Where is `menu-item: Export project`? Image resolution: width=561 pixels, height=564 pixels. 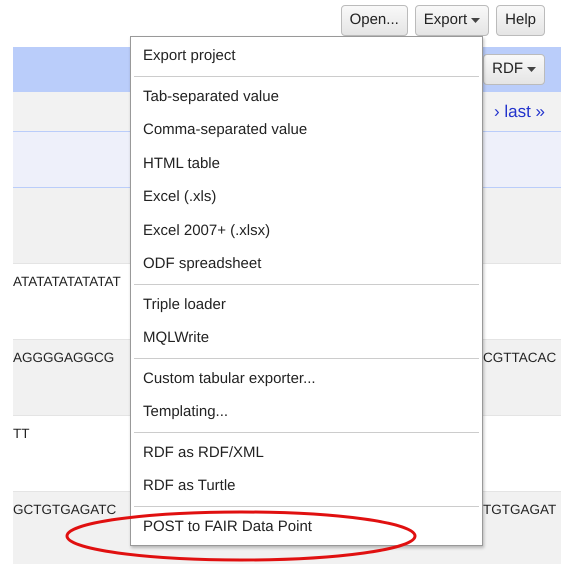
menu-item: Export project is located at coordinates (306, 55).